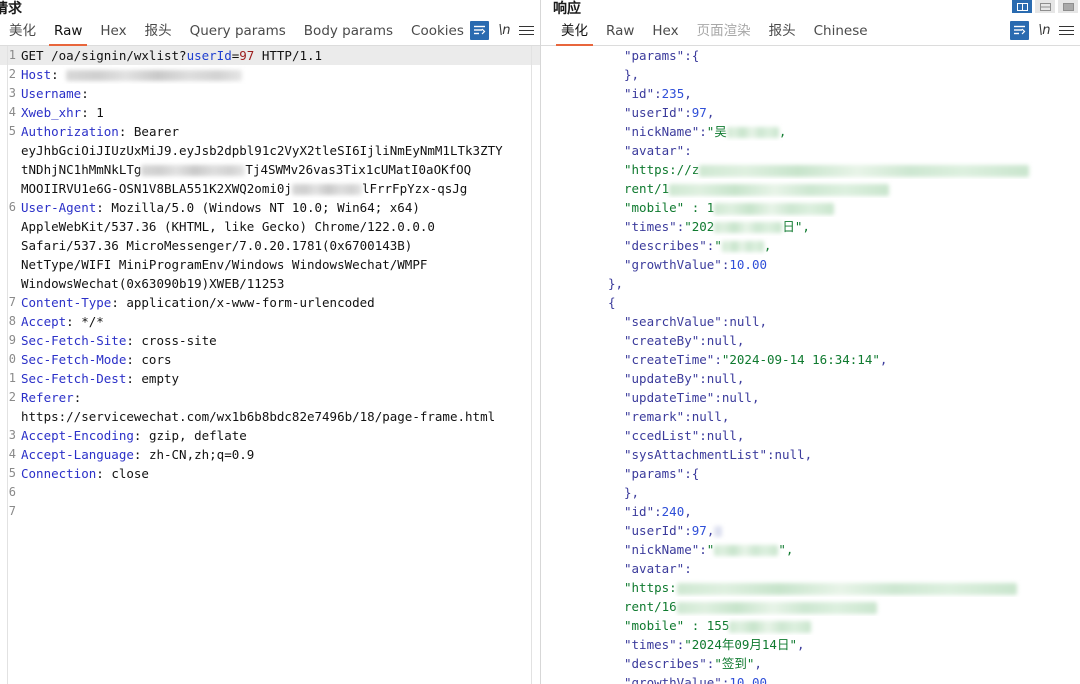 The height and width of the screenshot is (684, 1080). Describe the element at coordinates (567, 9) in the screenshot. I see `response-panel-title: 响应` at that location.